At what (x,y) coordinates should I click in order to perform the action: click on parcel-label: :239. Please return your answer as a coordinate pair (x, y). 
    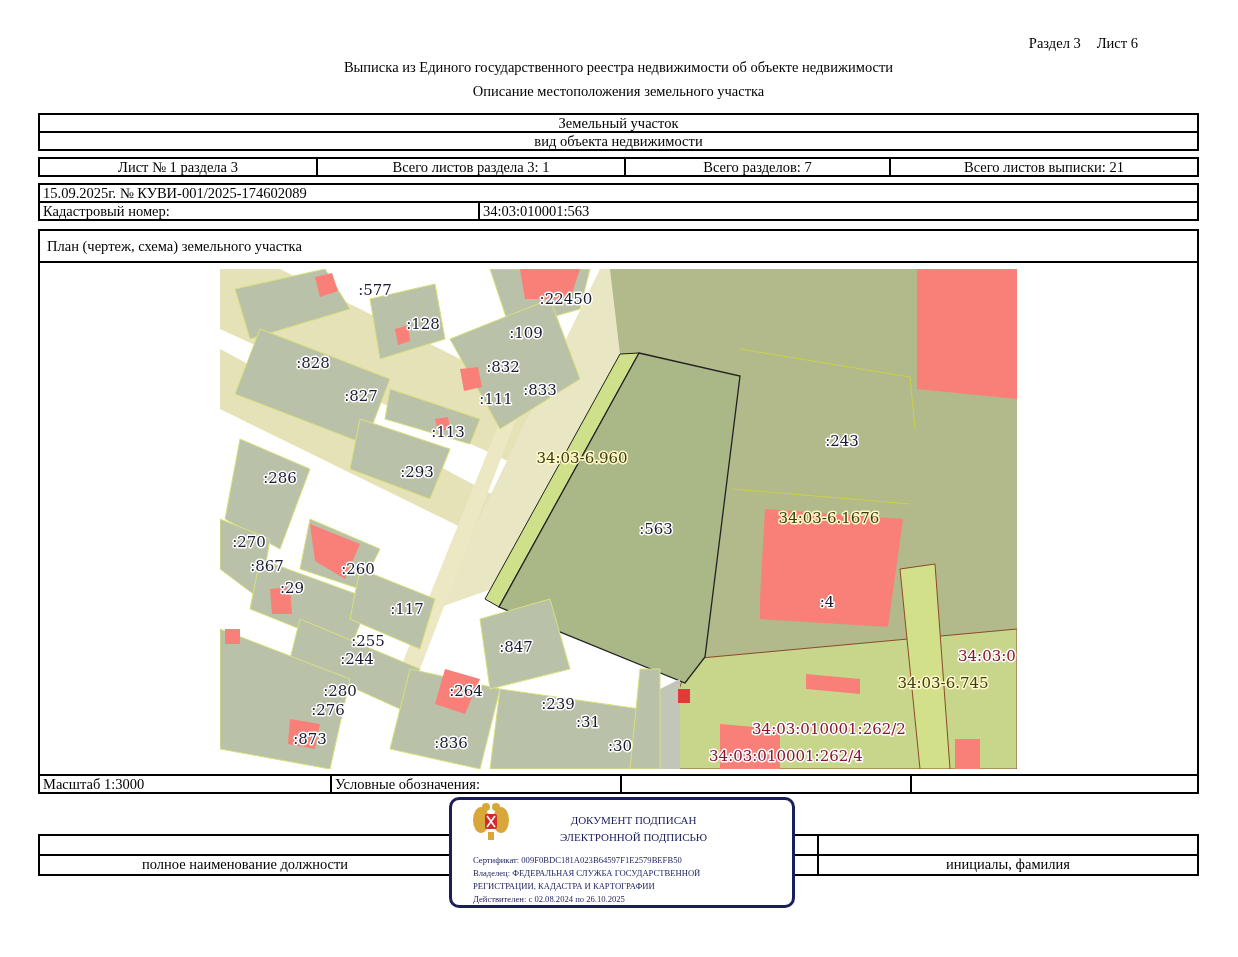
    Looking at the image, I should click on (558, 704).